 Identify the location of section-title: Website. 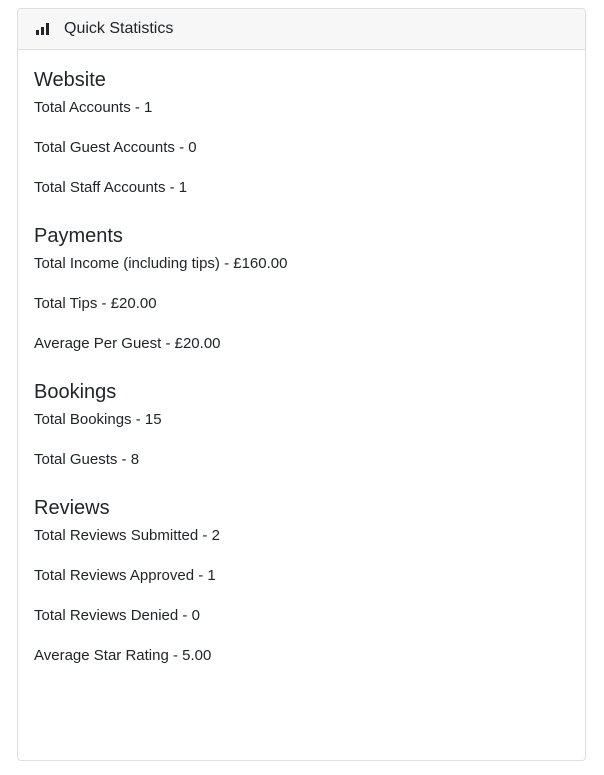
(70, 80).